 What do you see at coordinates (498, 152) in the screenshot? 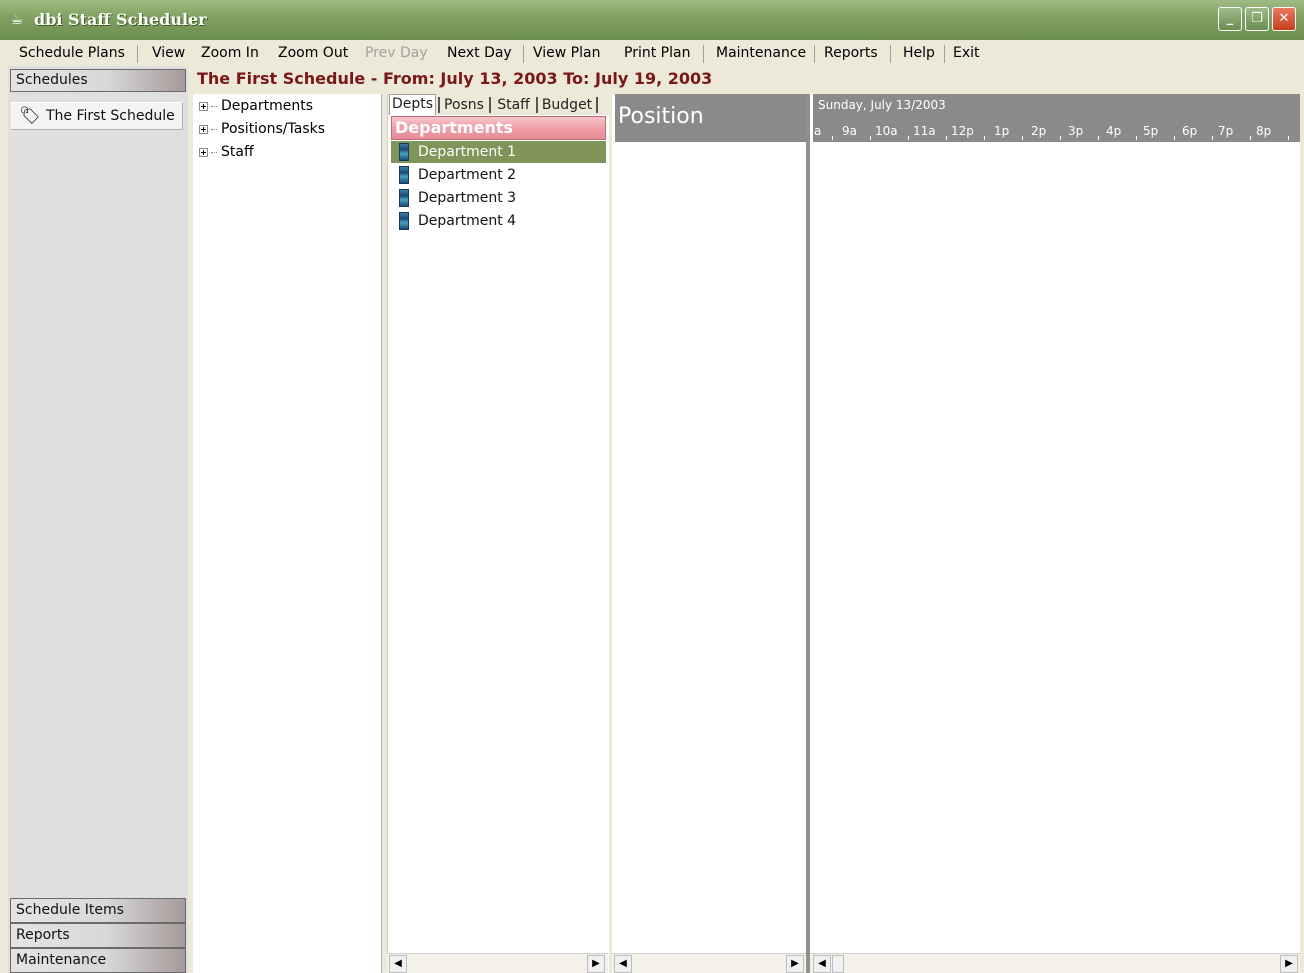
I see `department-row: Department 1` at bounding box center [498, 152].